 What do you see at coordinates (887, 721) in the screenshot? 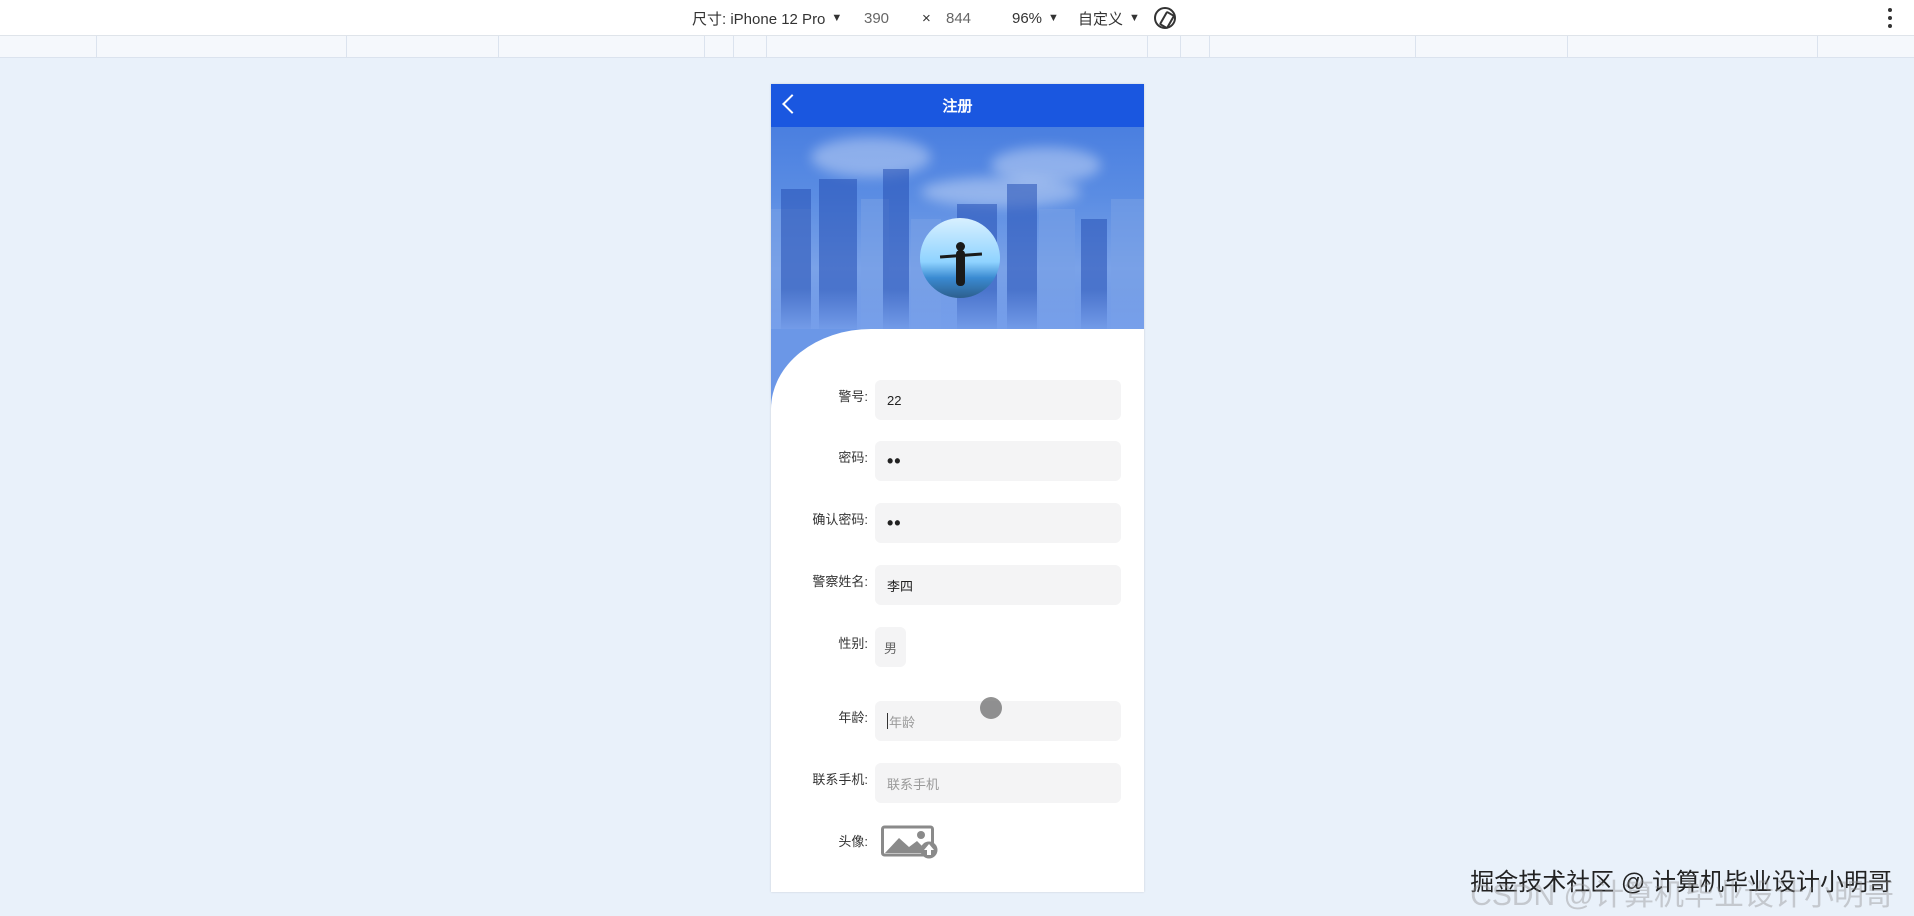
I see `text-caret` at bounding box center [887, 721].